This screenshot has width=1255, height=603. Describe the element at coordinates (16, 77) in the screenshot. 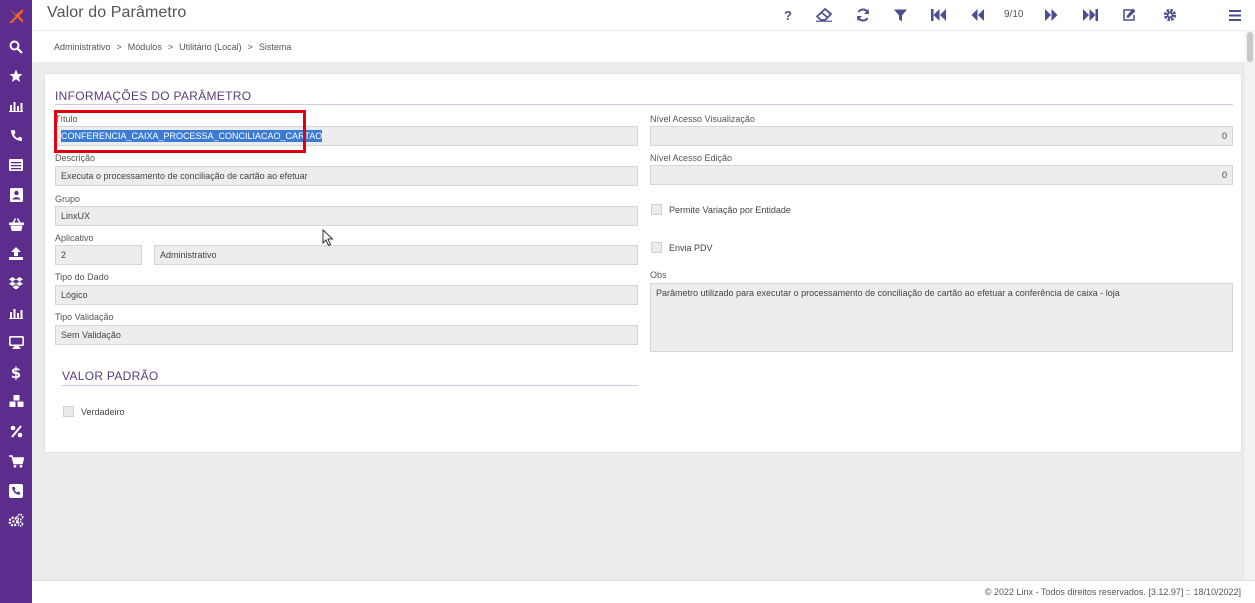

I see `star-icon` at that location.